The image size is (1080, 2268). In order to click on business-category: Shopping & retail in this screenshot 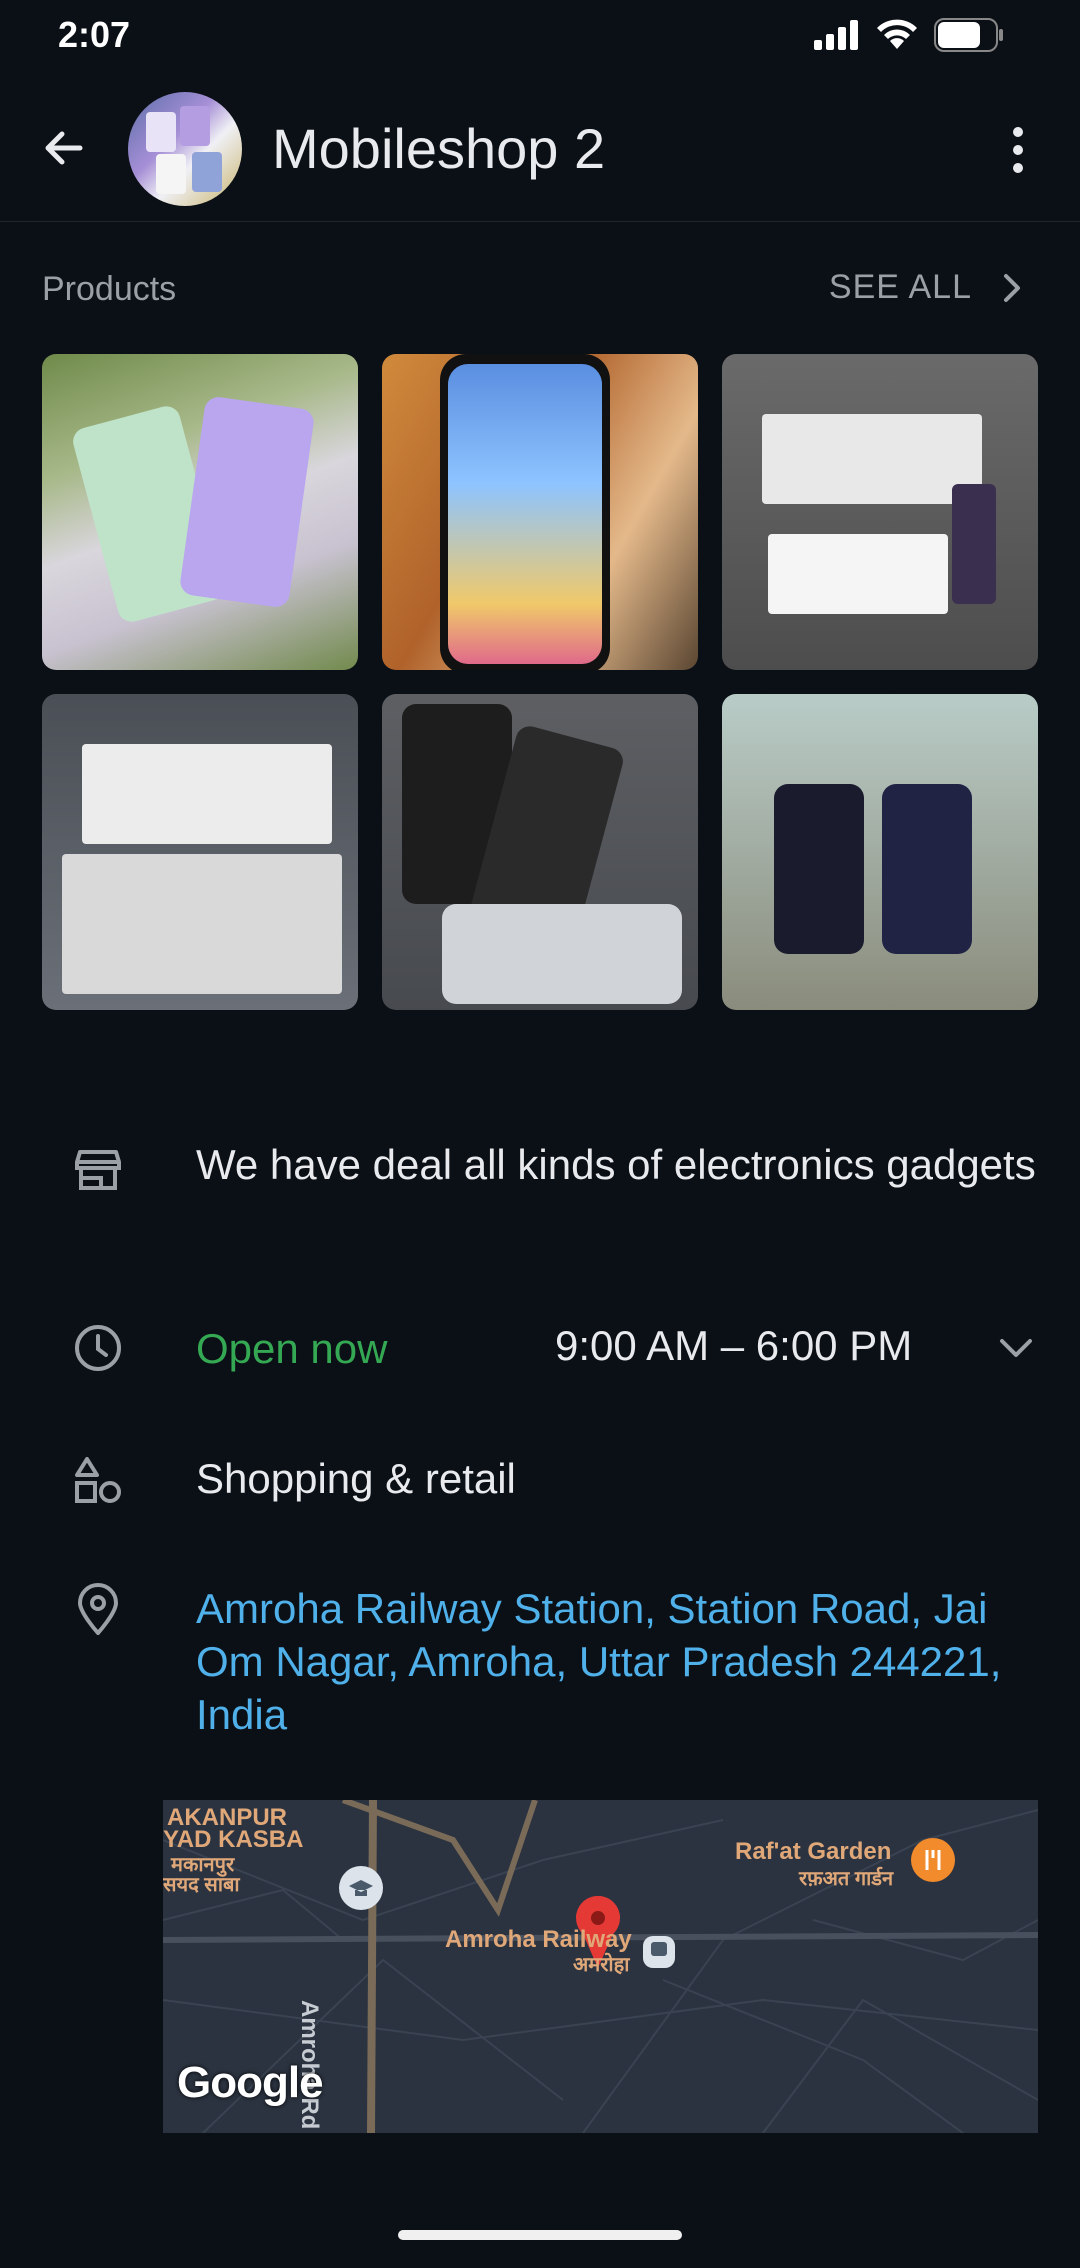, I will do `click(356, 1478)`.